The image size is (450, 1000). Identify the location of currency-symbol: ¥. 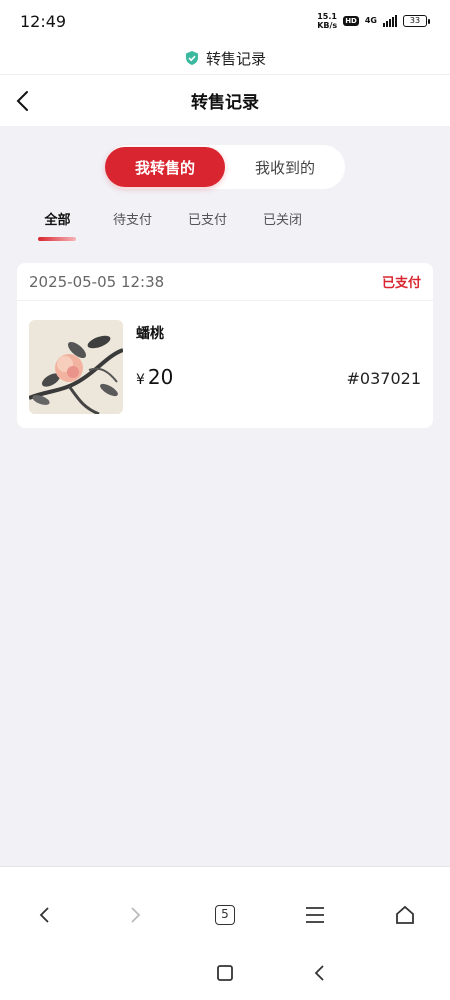
(140, 380).